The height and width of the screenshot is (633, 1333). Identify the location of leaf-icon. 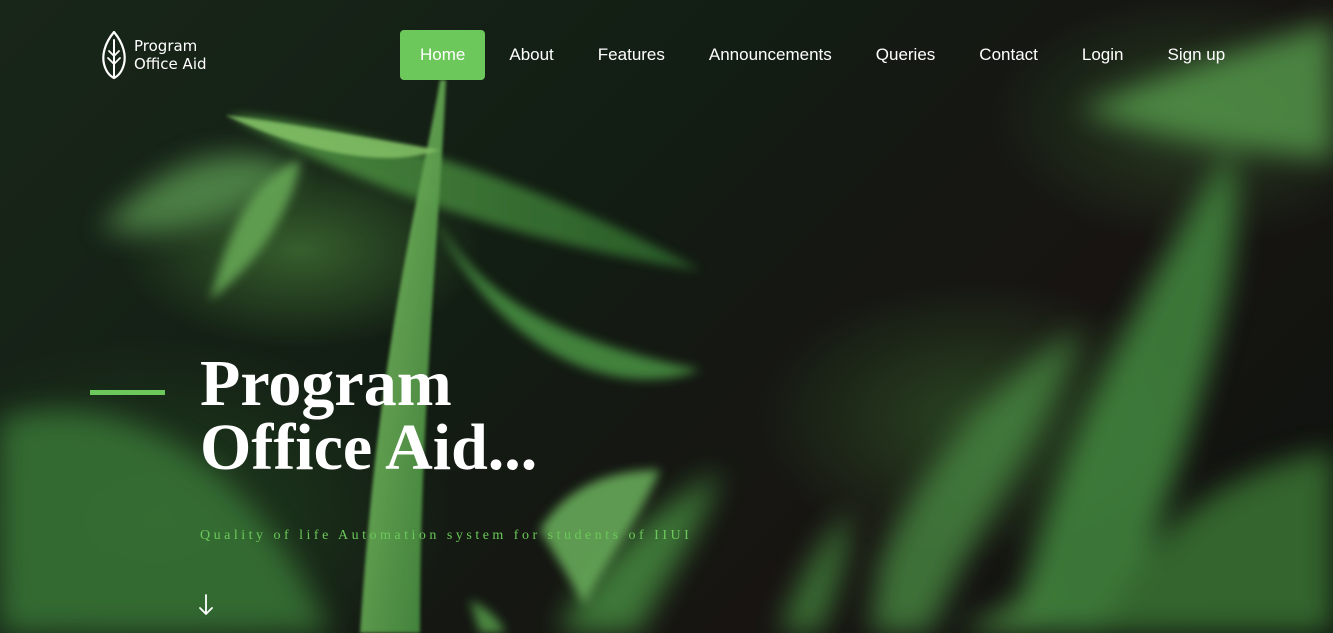
(114, 55).